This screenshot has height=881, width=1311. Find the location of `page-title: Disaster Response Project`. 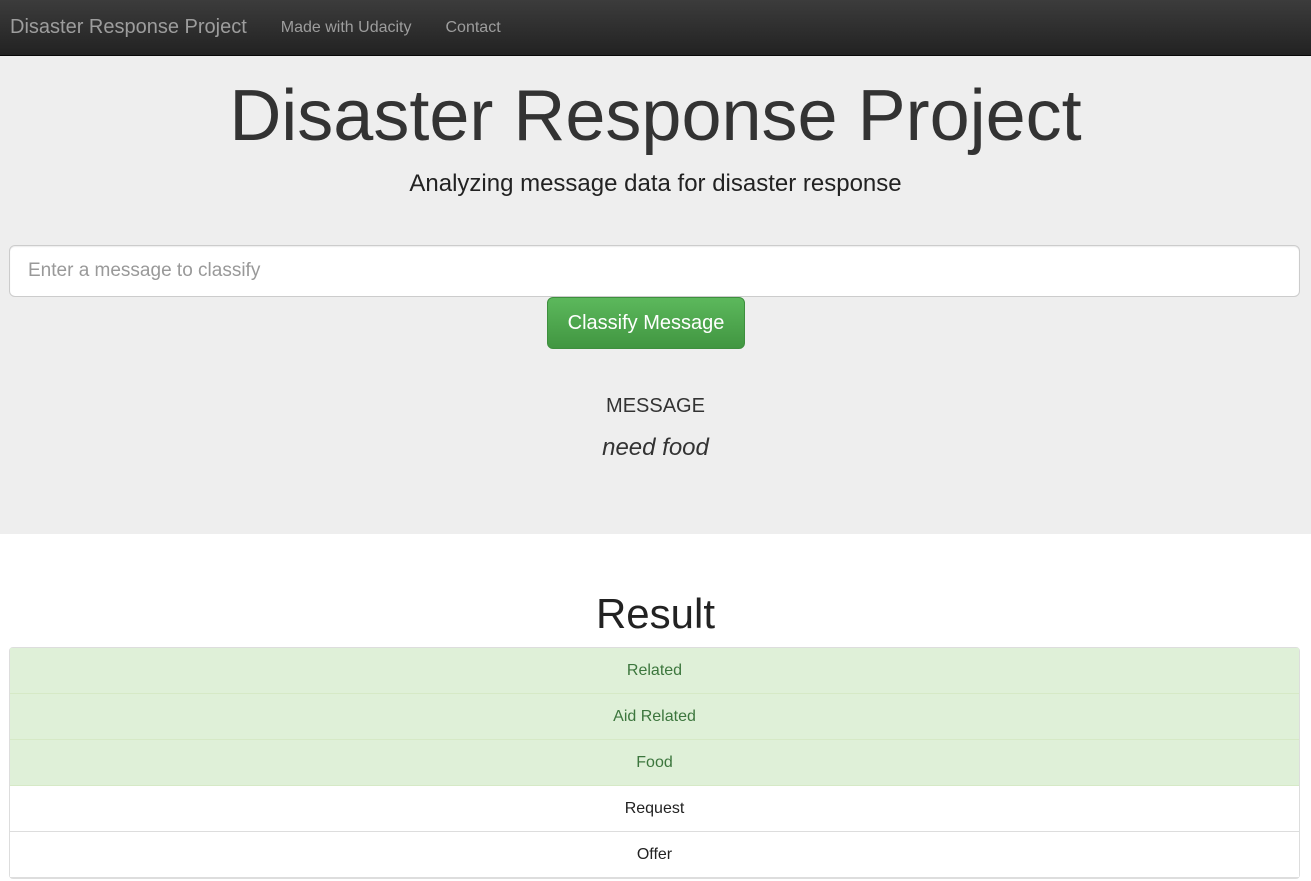

page-title: Disaster Response Project is located at coordinates (655, 116).